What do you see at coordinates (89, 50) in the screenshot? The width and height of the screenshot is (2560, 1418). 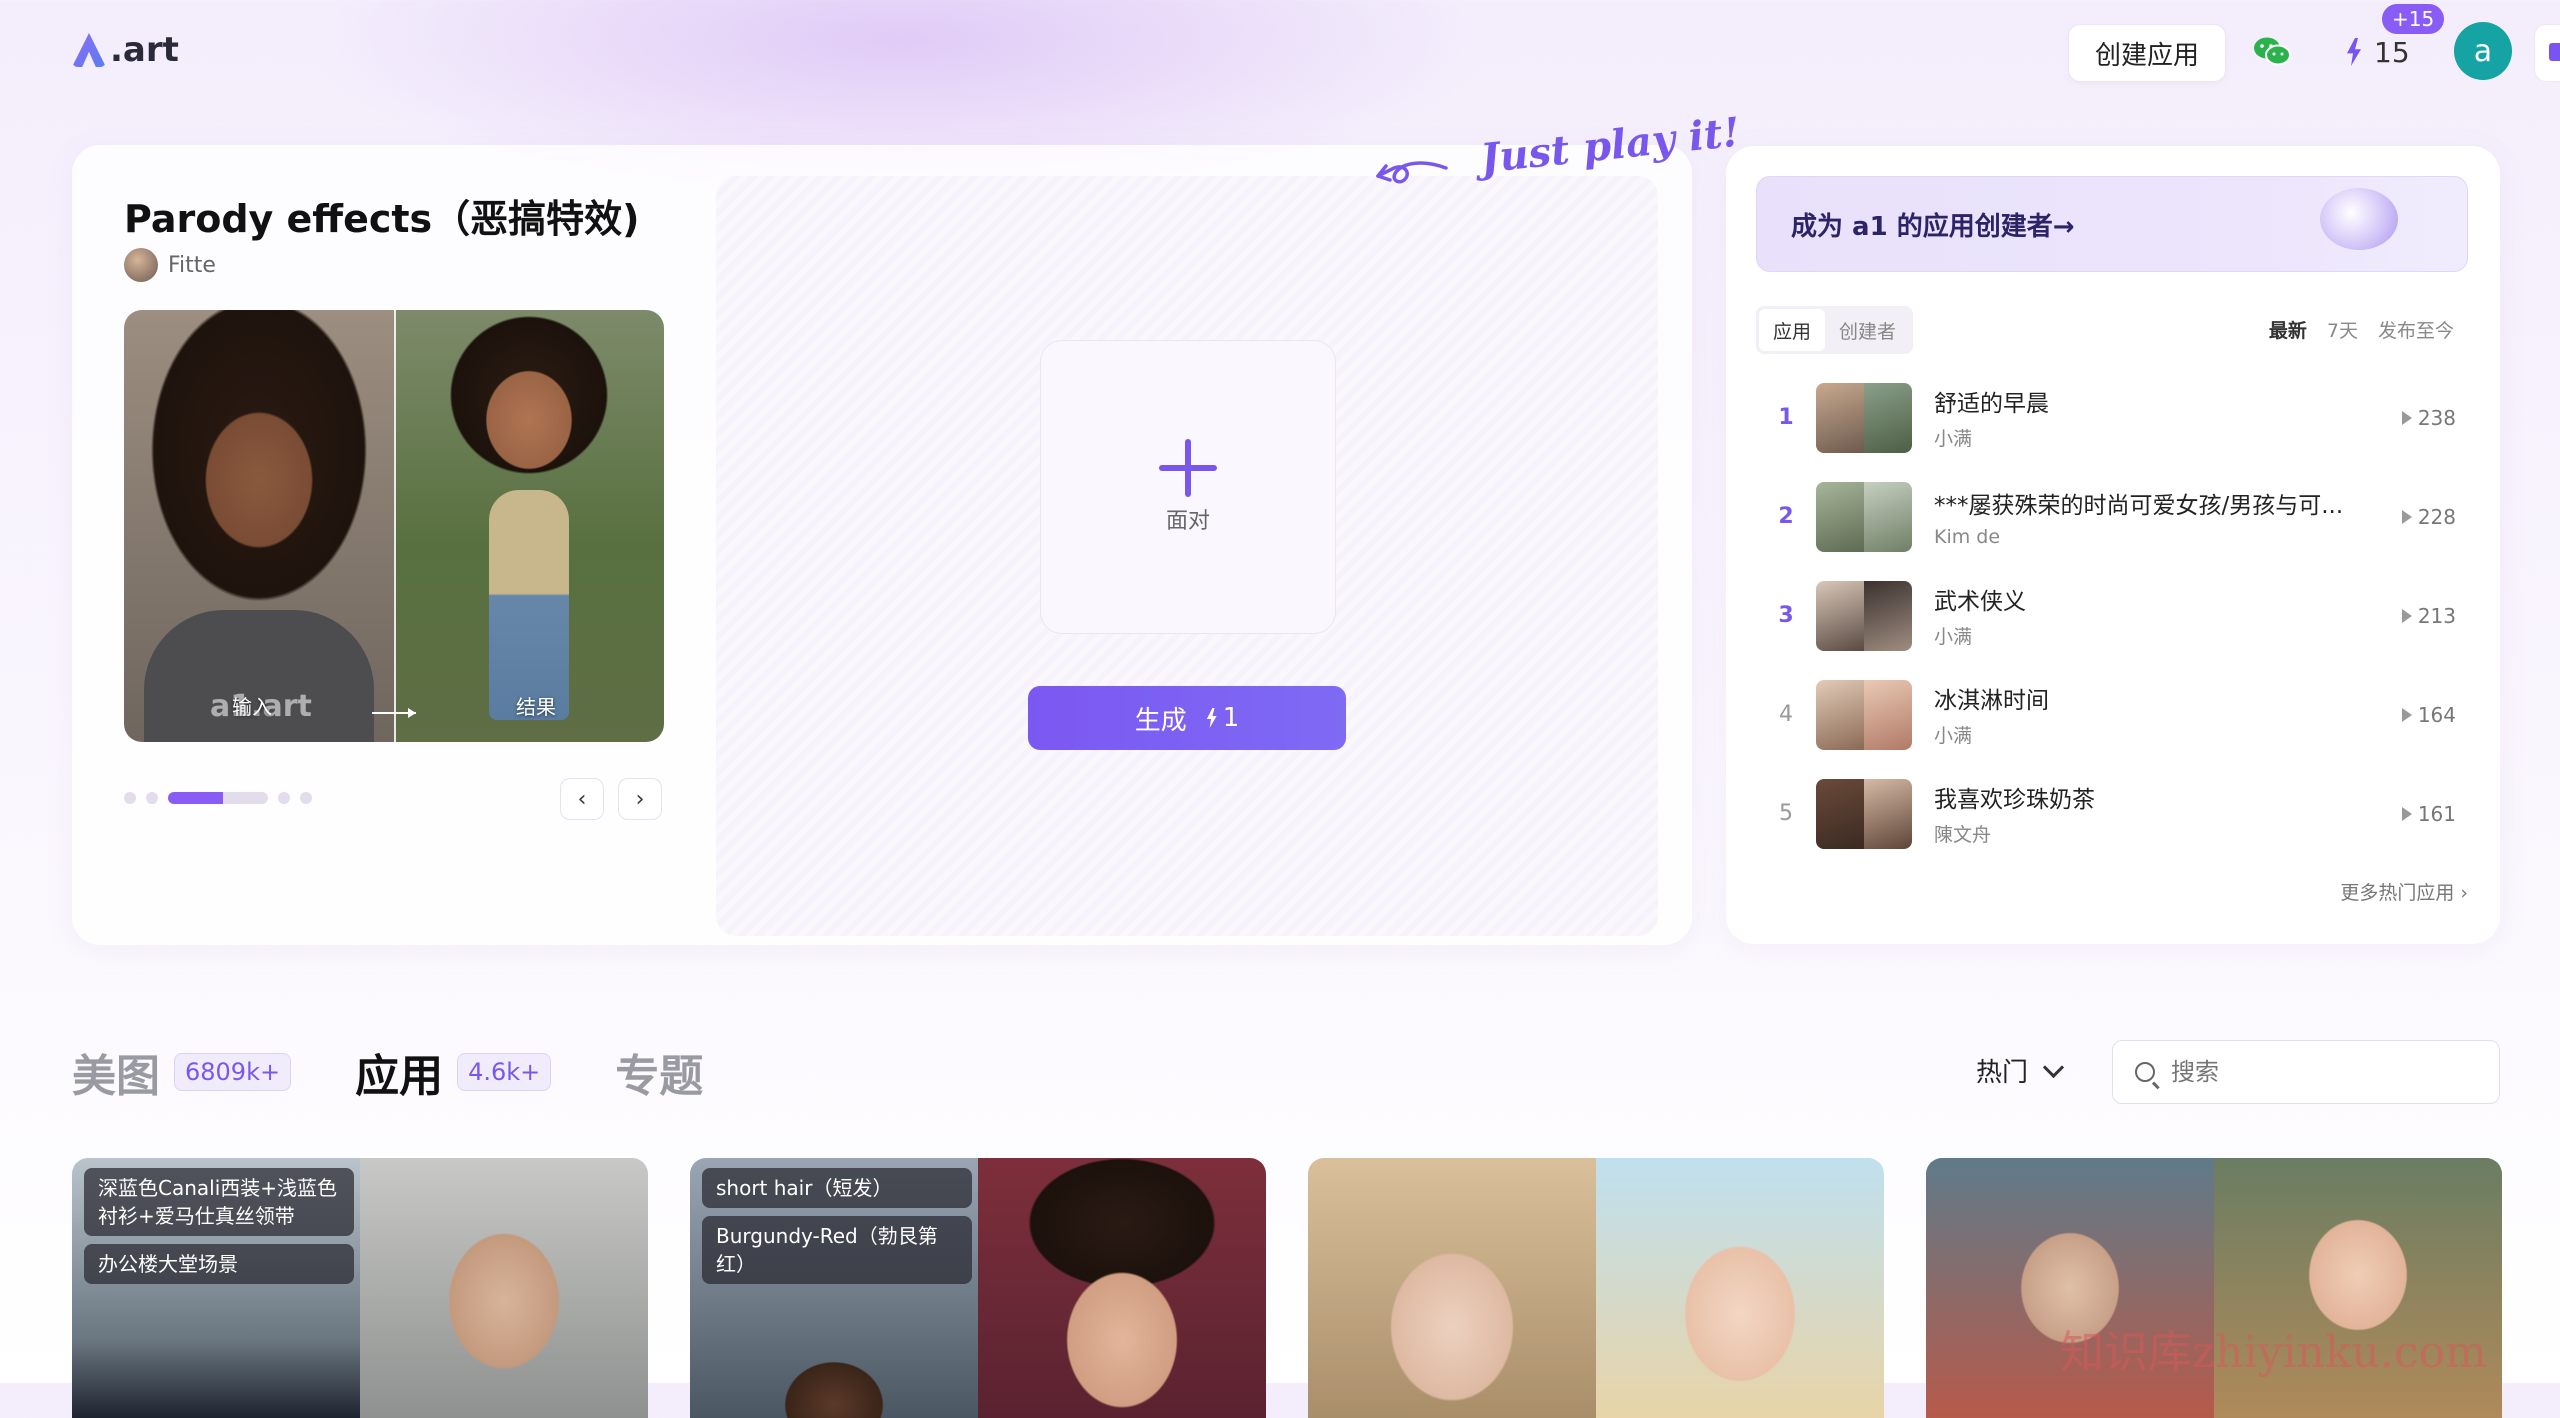 I see `logo-mark-icon` at bounding box center [89, 50].